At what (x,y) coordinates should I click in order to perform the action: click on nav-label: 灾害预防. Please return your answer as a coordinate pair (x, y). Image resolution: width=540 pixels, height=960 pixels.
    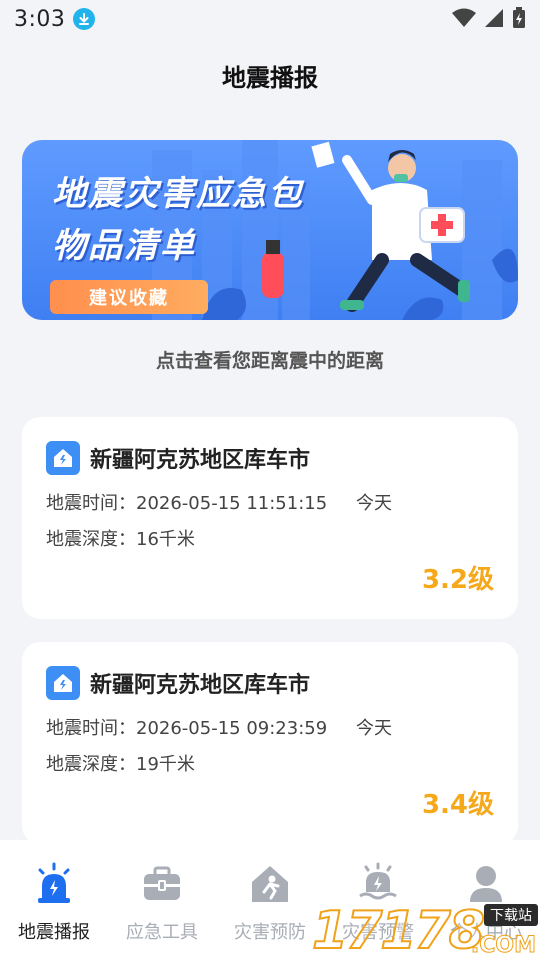
    Looking at the image, I should click on (270, 932).